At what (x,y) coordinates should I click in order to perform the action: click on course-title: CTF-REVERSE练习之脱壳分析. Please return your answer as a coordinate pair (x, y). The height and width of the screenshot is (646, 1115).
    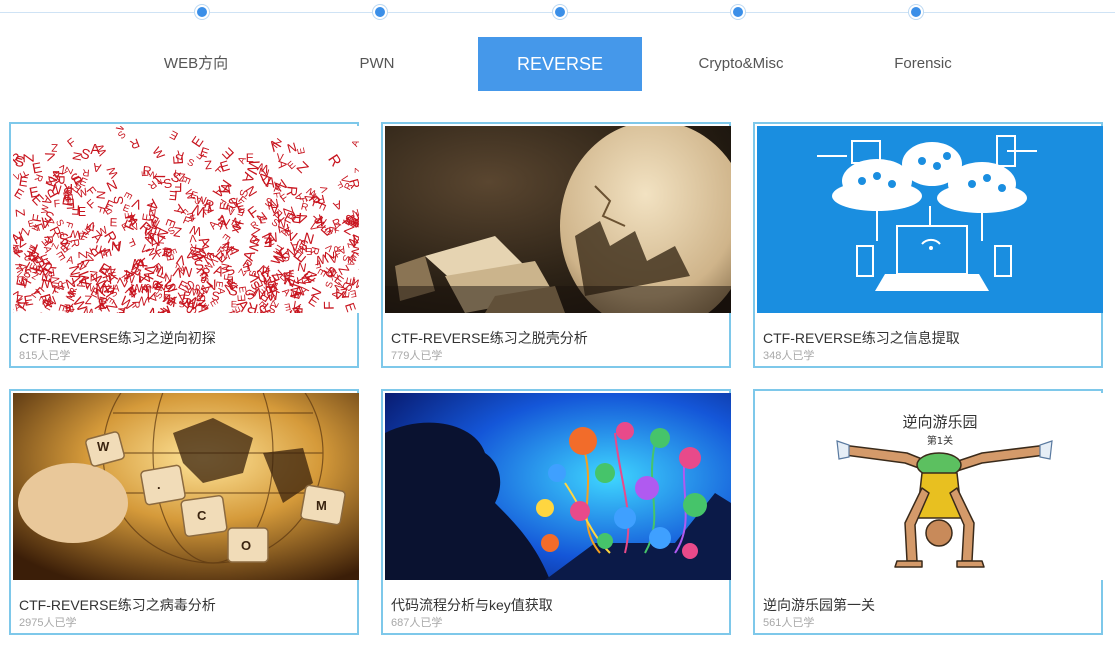
    Looking at the image, I should click on (489, 338).